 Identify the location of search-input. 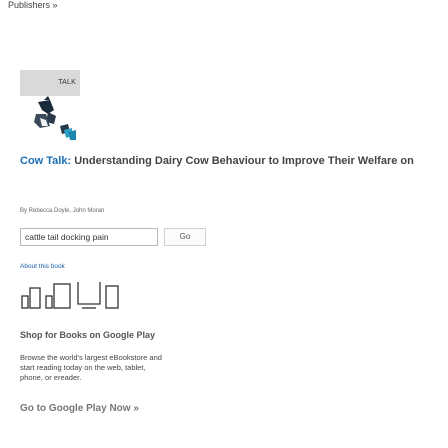
(89, 237).